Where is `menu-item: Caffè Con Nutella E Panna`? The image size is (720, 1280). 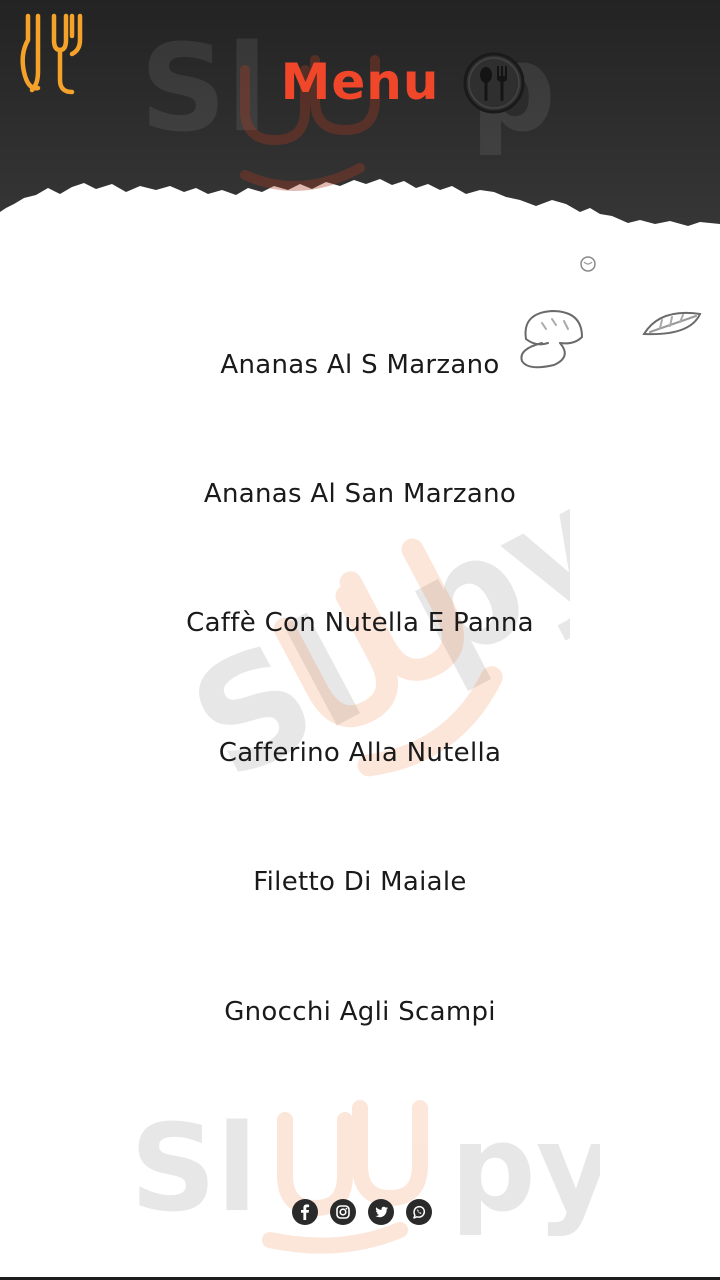
menu-item: Caffè Con Nutella E Panna is located at coordinates (360, 623).